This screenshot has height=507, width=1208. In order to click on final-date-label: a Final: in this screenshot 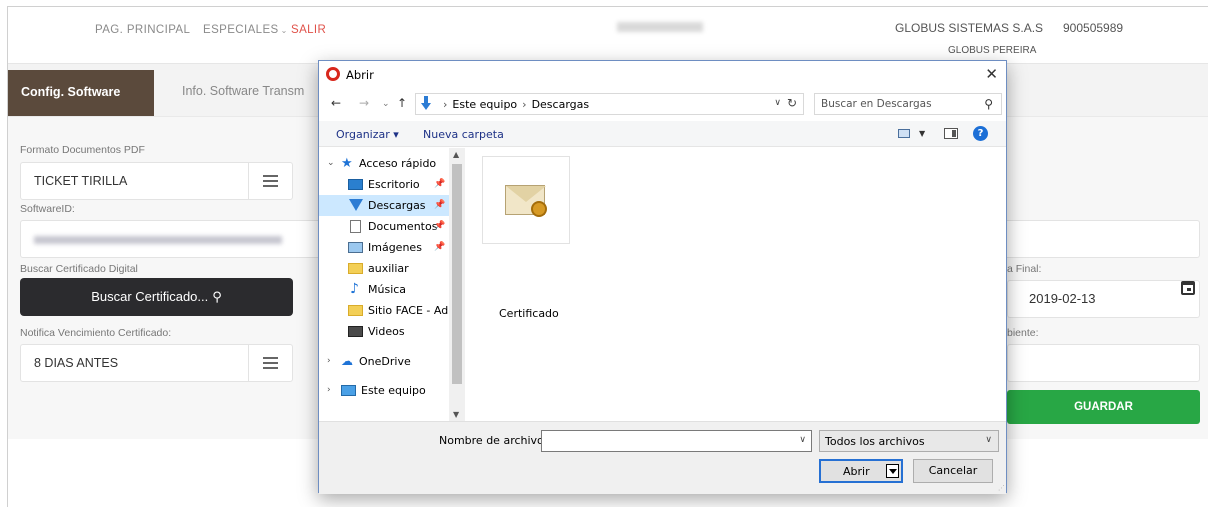, I will do `click(1024, 269)`.